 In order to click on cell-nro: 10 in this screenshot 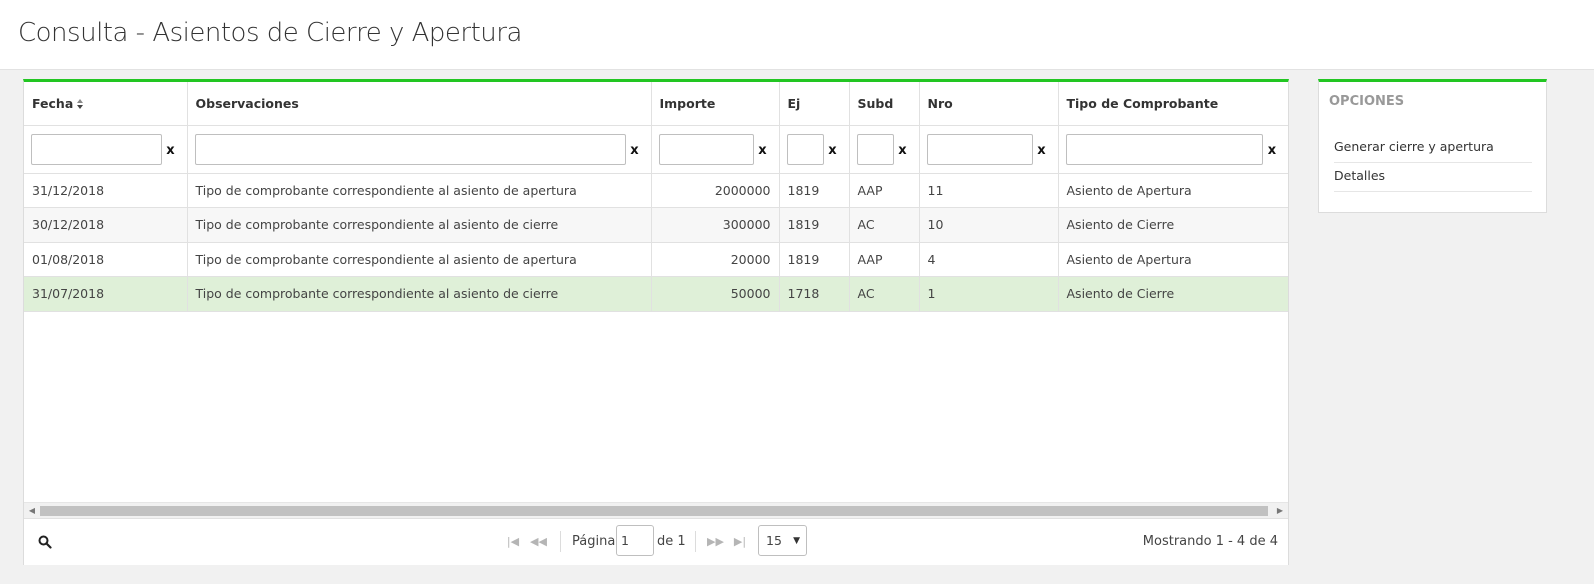, I will do `click(989, 225)`.